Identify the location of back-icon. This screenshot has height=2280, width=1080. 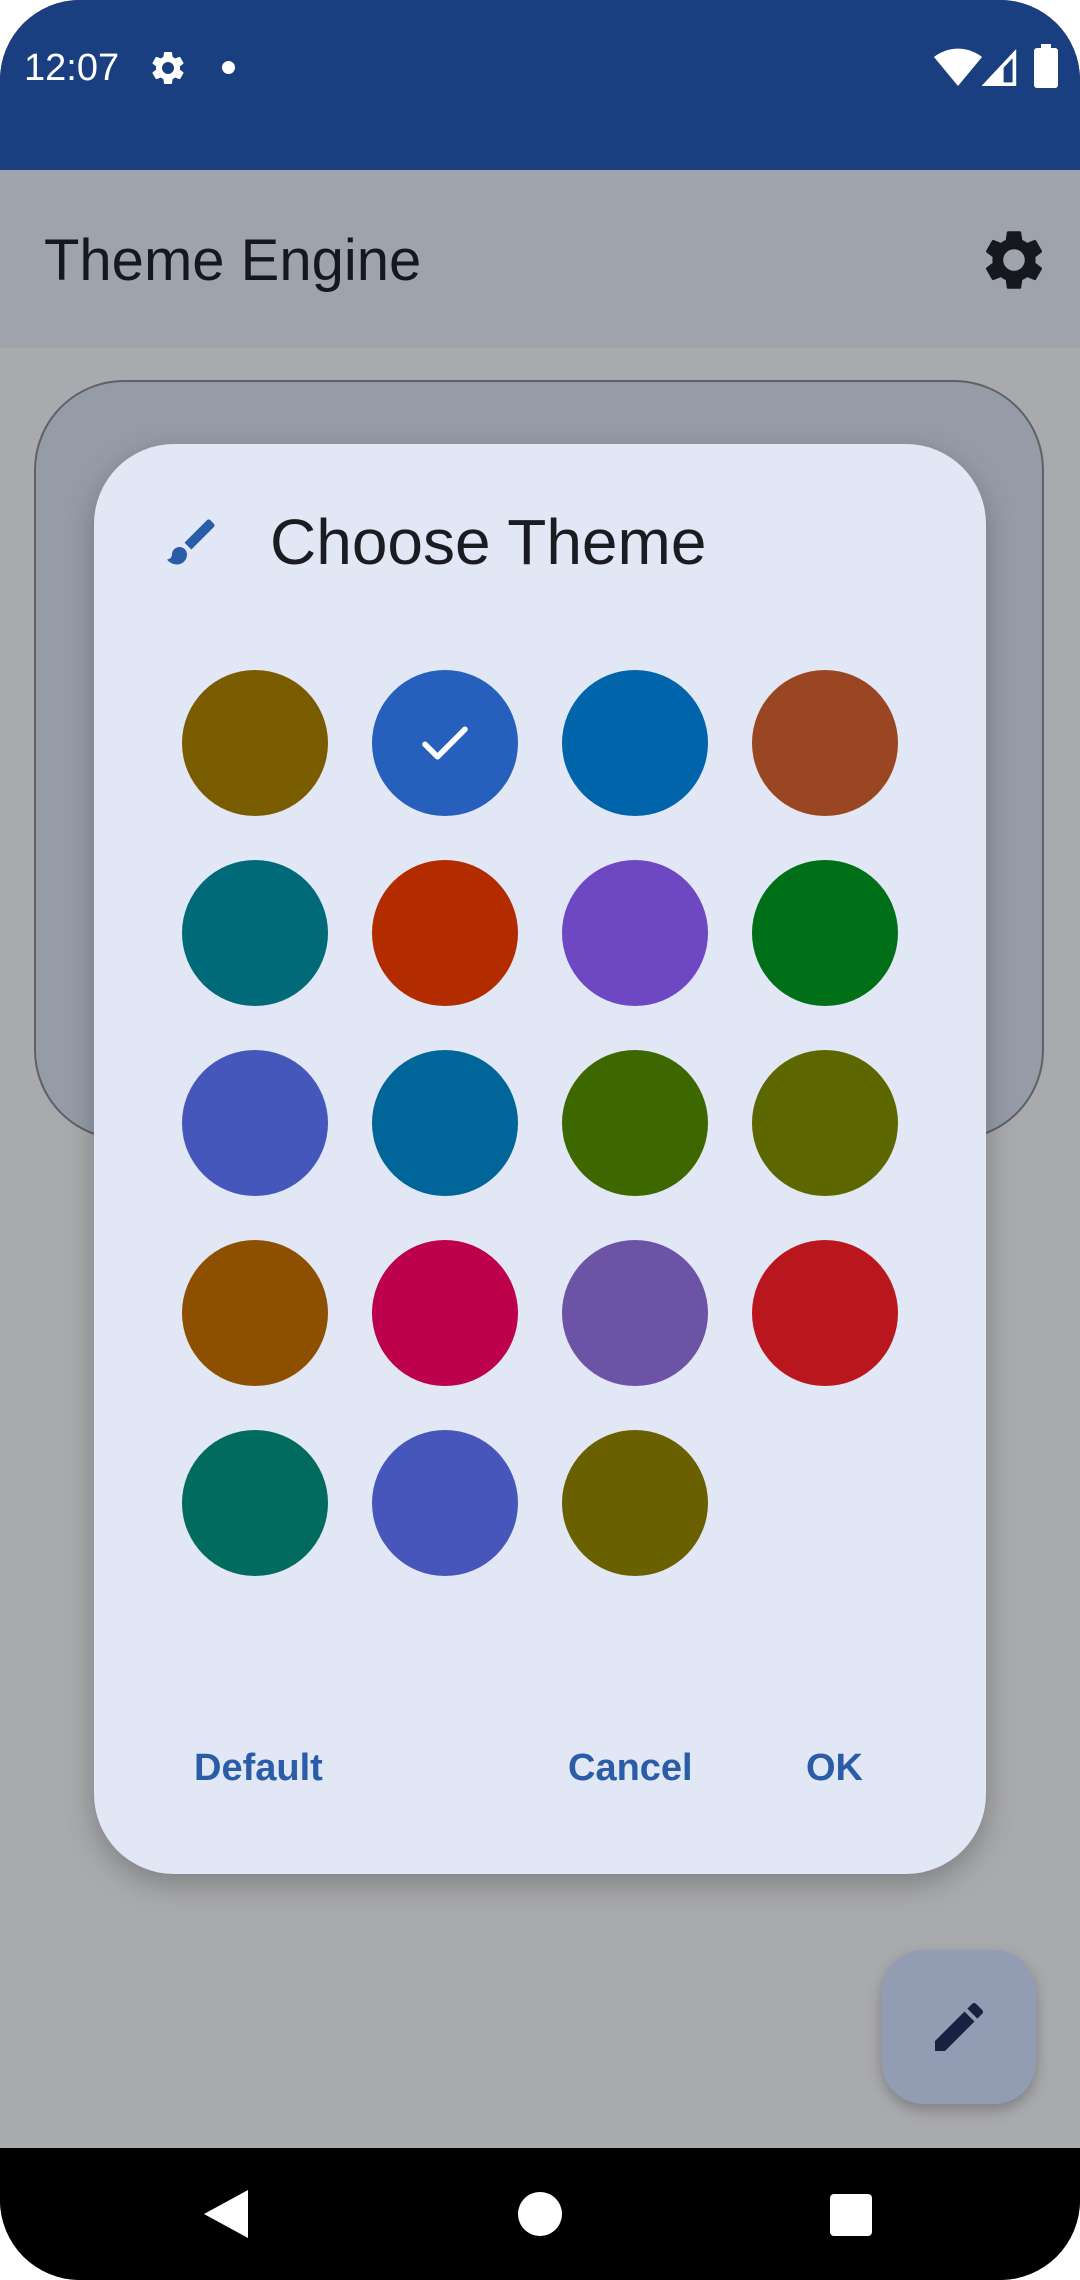
(226, 2214).